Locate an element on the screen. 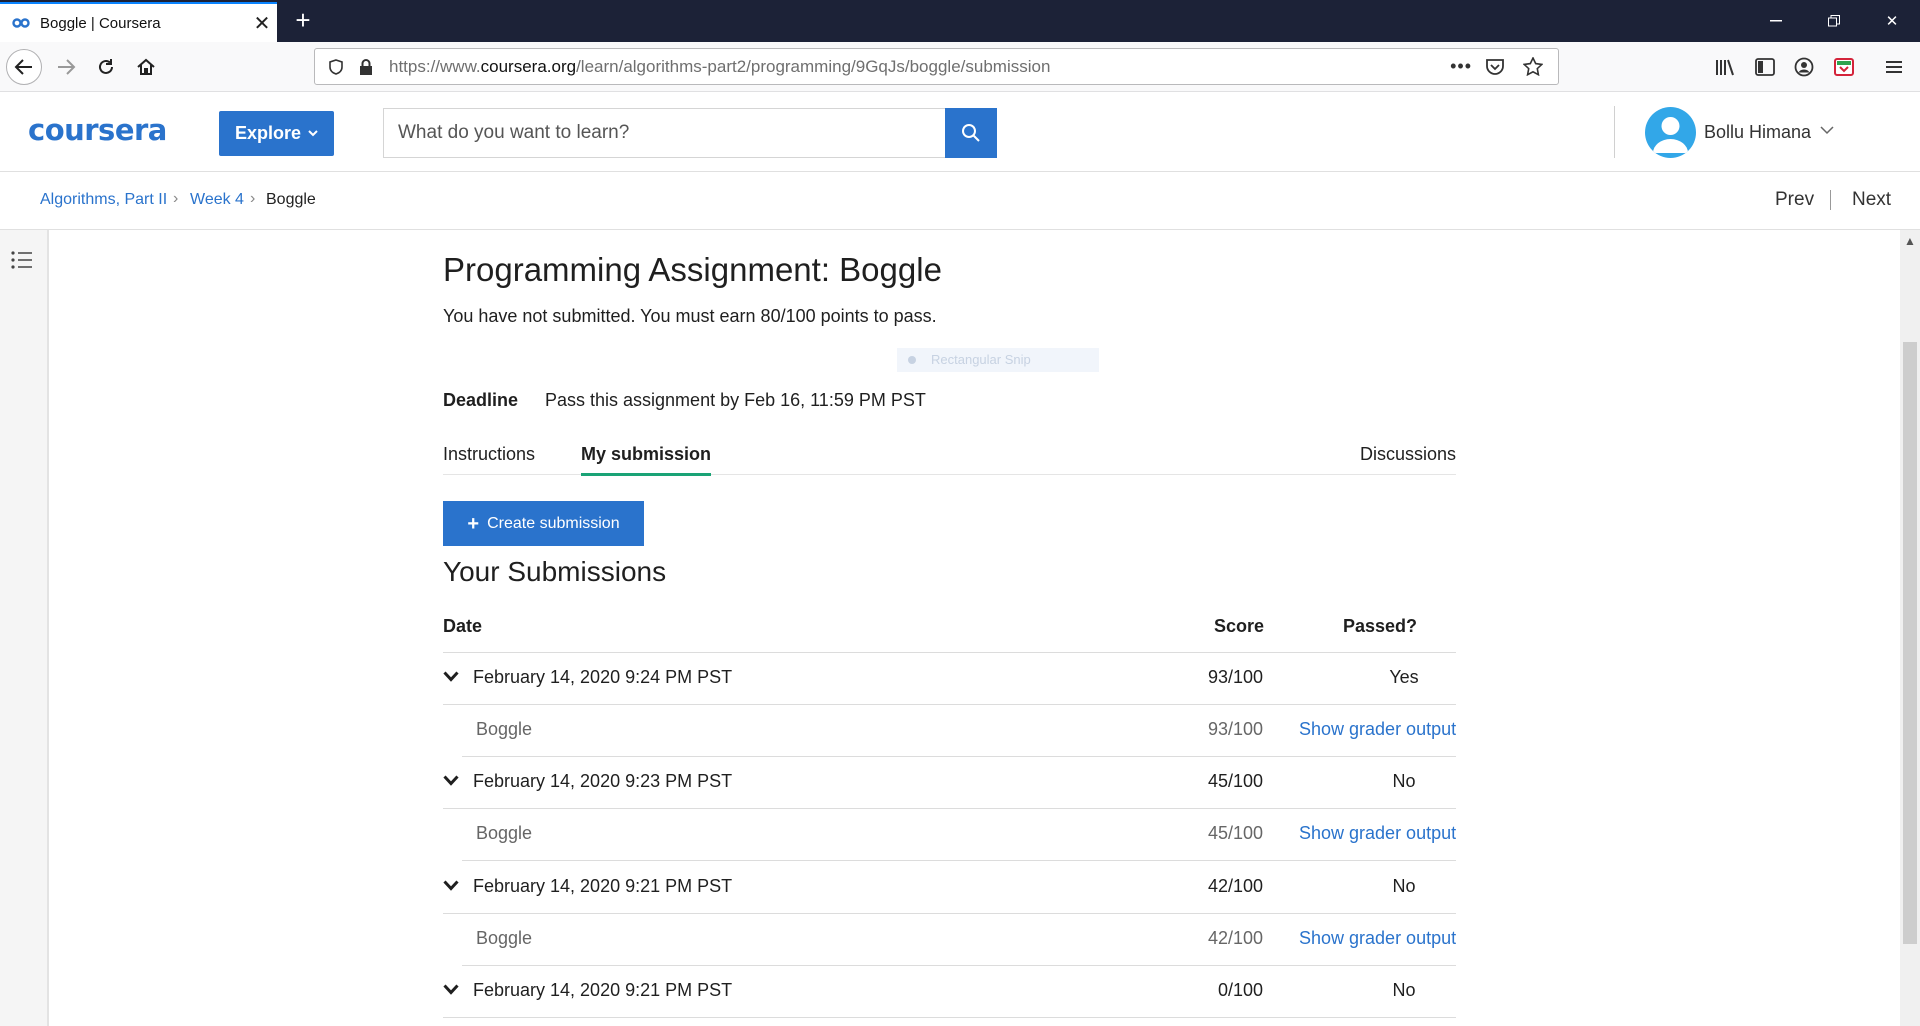 Image resolution: width=1920 pixels, height=1026 pixels. avatar is located at coordinates (1670, 132).